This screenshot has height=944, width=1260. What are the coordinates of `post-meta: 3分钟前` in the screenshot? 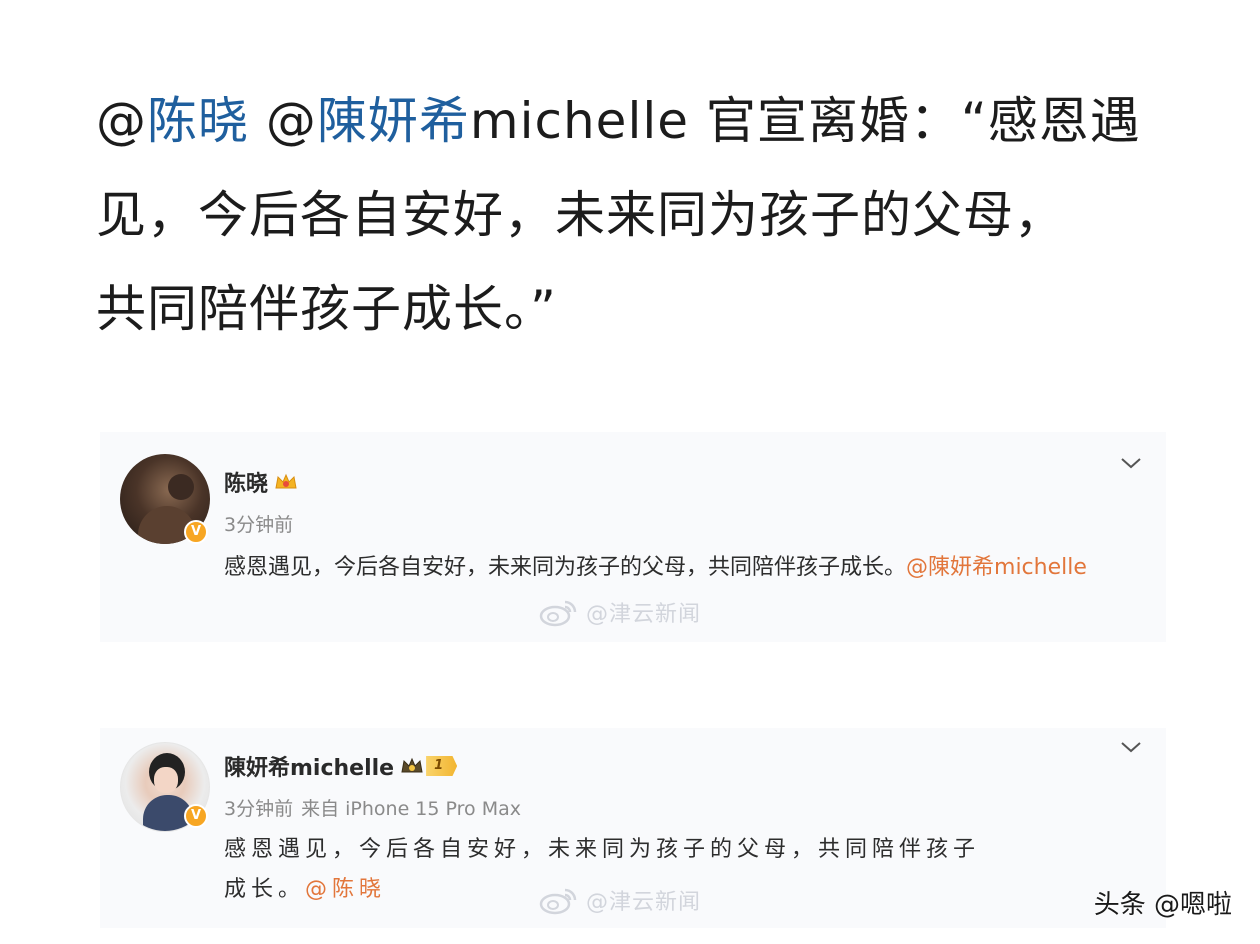 It's located at (258, 523).